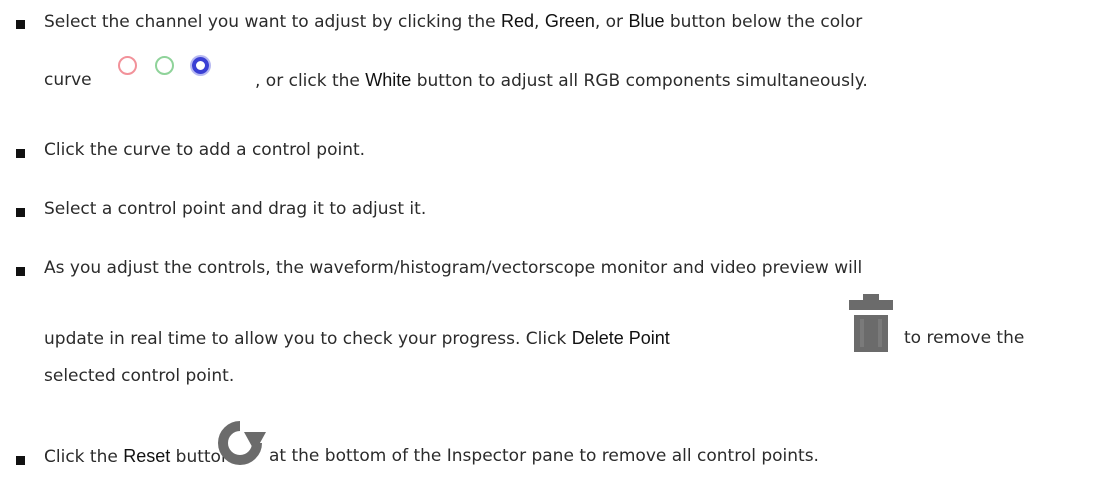 Image resolution: width=1095 pixels, height=484 pixels. I want to click on text-line: selected control point., so click(139, 376).